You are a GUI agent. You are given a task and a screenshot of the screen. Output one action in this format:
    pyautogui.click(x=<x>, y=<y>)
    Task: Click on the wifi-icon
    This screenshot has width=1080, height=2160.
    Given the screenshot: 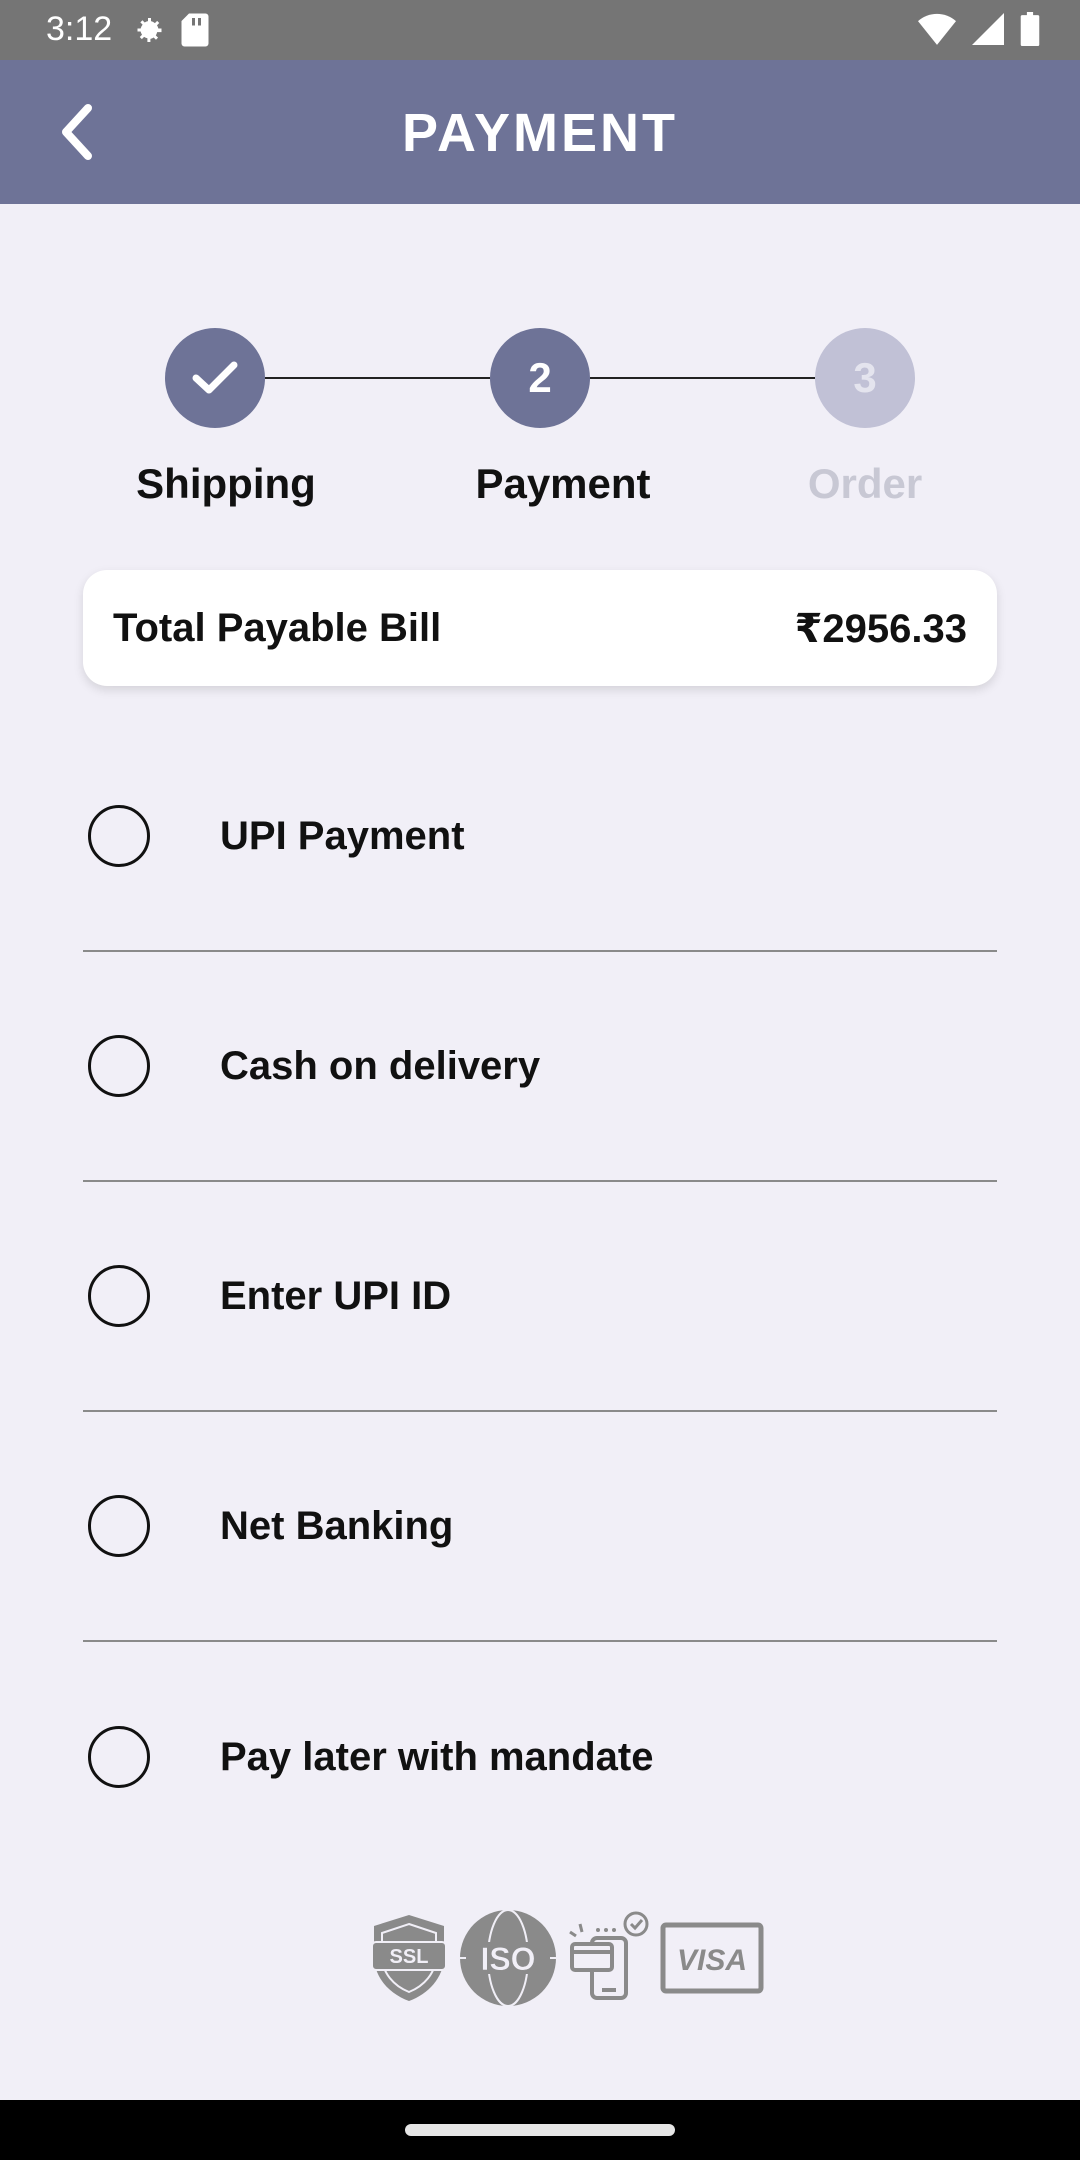 What is the action you would take?
    pyautogui.click(x=937, y=31)
    